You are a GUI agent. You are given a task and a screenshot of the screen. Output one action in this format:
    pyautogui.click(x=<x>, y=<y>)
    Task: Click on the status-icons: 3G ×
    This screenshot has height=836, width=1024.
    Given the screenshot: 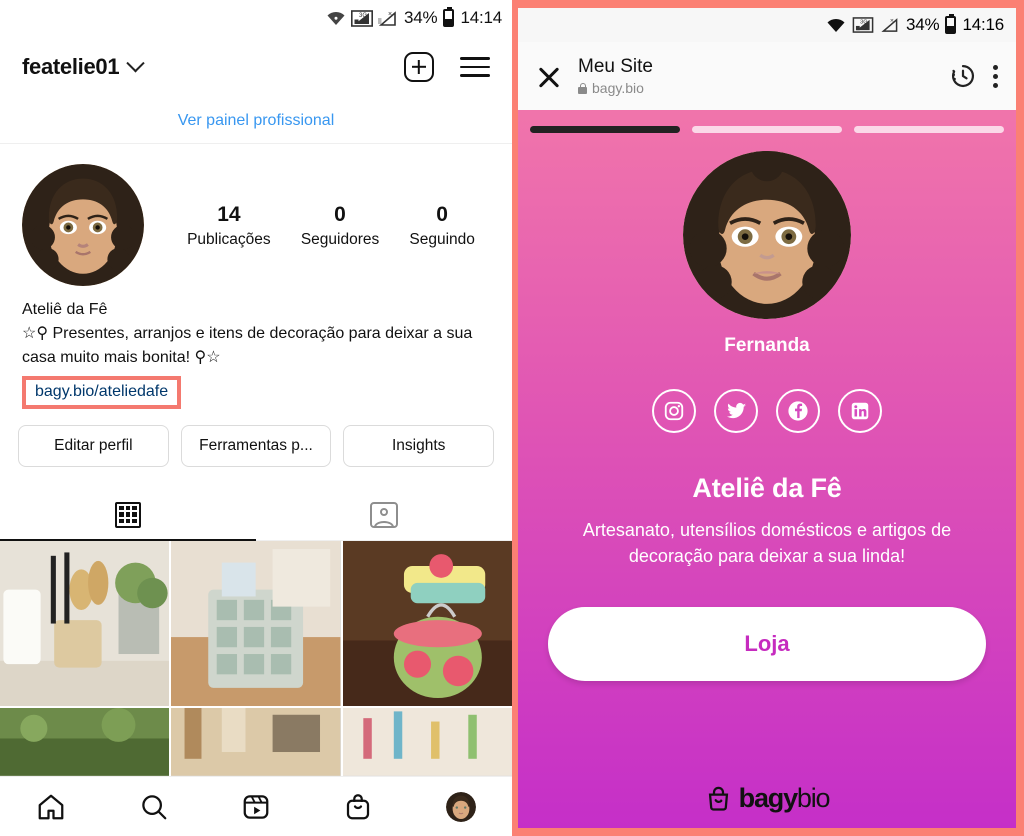 What is the action you would take?
    pyautogui.click(x=362, y=18)
    